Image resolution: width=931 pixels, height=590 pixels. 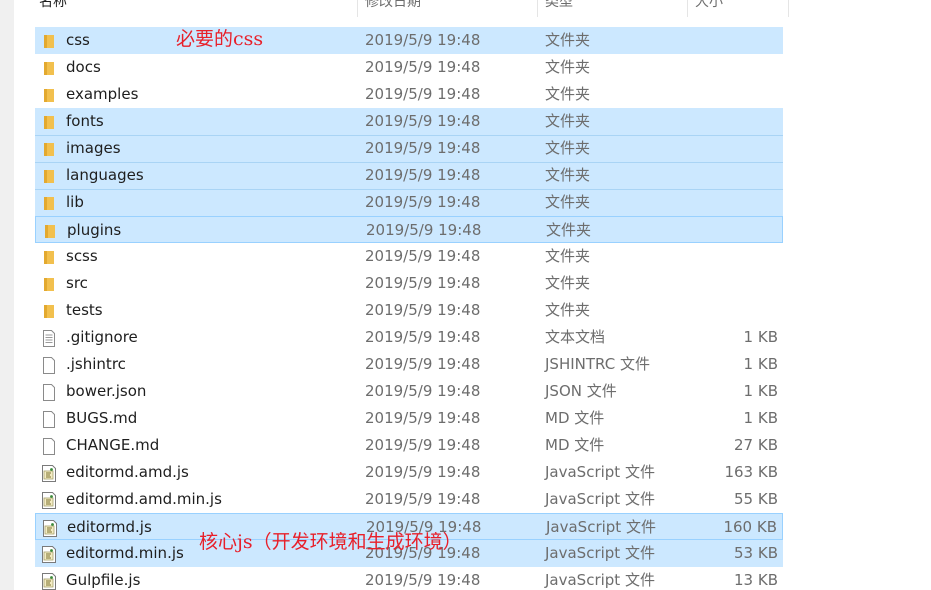 I want to click on file-name: BUGS.md, so click(x=102, y=418).